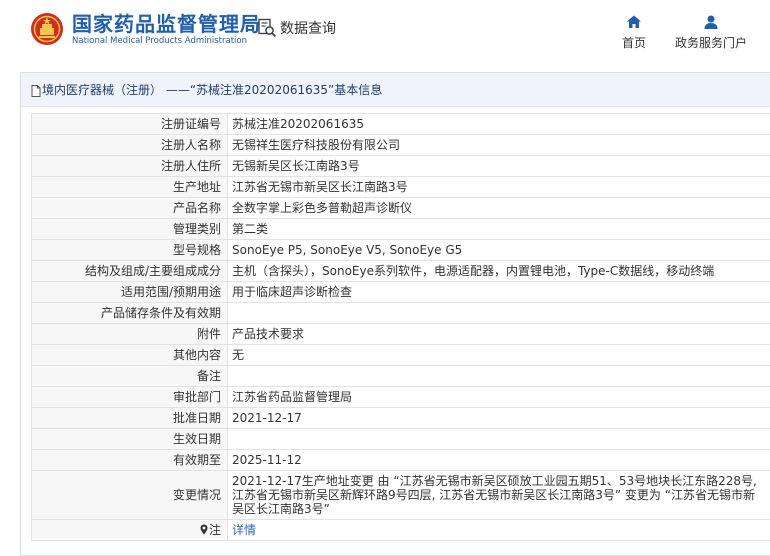 This screenshot has width=770, height=556. Describe the element at coordinates (308, 29) in the screenshot. I see `data-query-label: 数据查询` at that location.